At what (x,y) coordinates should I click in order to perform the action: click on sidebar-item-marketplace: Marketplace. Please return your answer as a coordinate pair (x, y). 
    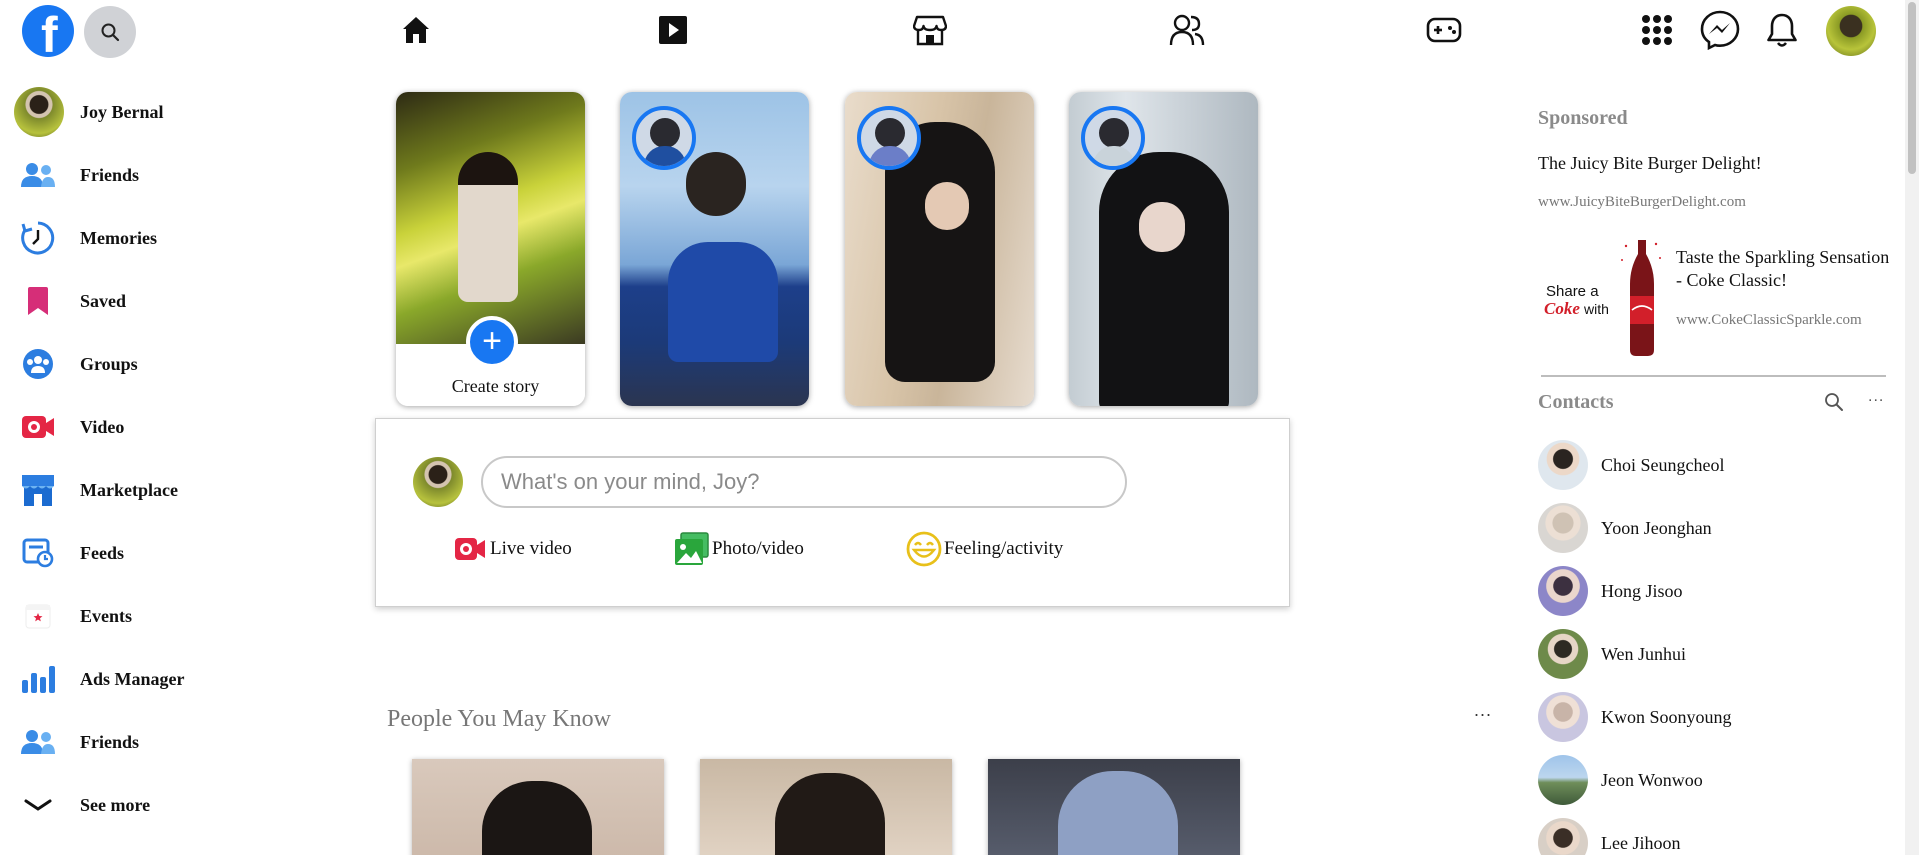
    Looking at the image, I should click on (153, 490).